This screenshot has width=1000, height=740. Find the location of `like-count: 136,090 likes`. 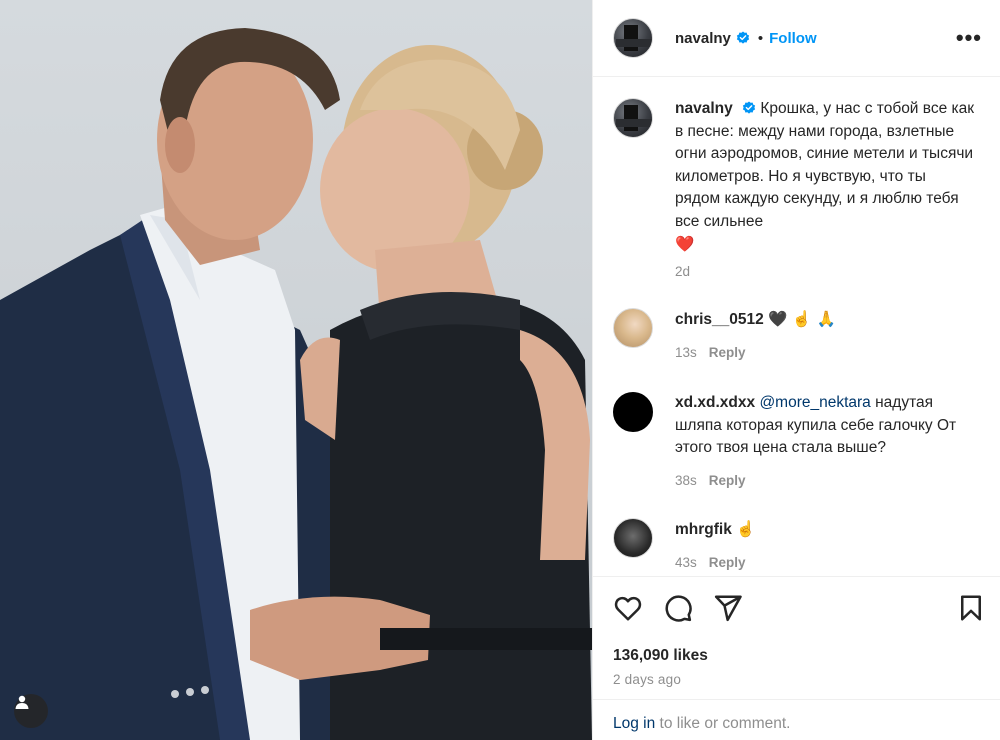

like-count: 136,090 likes is located at coordinates (660, 656).